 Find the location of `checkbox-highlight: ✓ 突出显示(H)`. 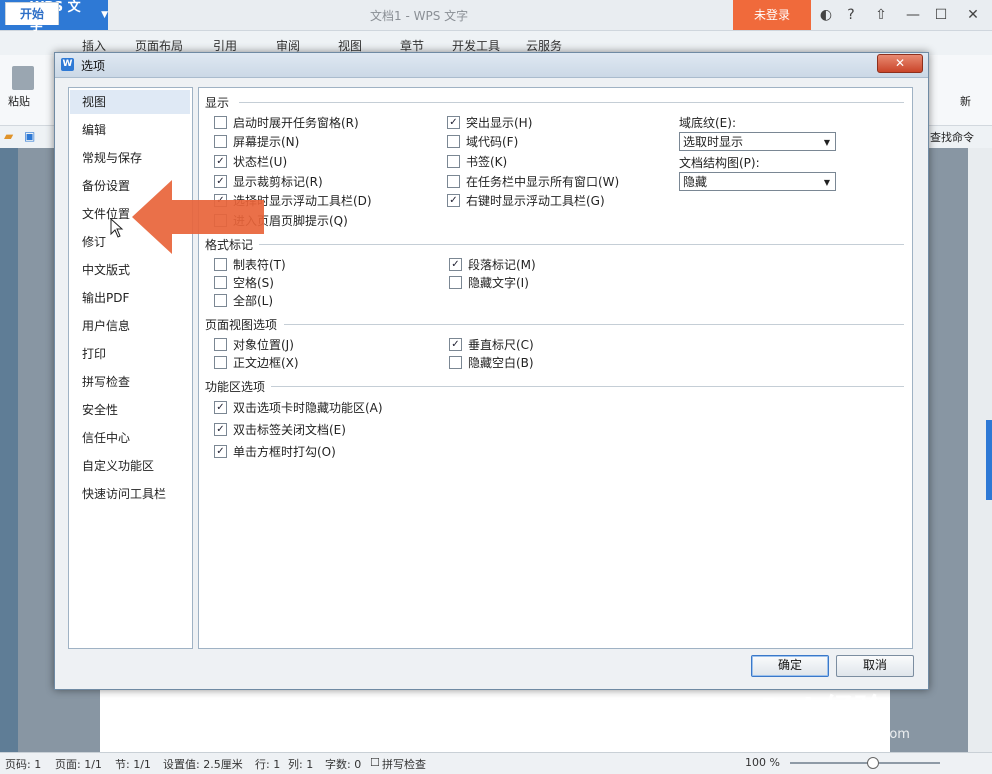

checkbox-highlight: ✓ 突出显示(H) is located at coordinates (489, 122).